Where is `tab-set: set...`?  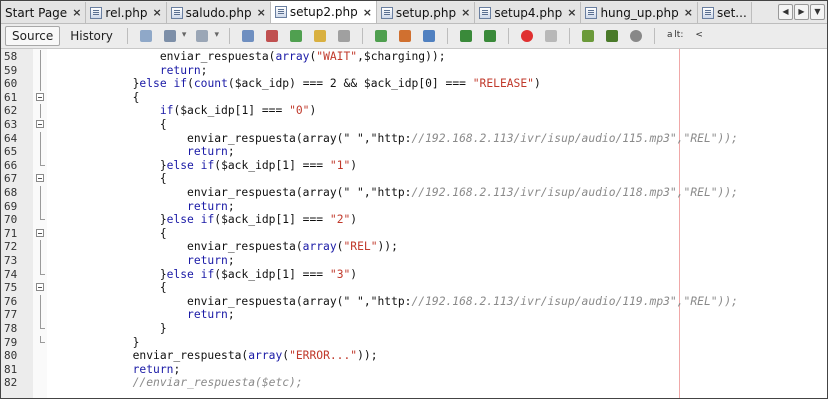
tab-set: set... is located at coordinates (724, 12).